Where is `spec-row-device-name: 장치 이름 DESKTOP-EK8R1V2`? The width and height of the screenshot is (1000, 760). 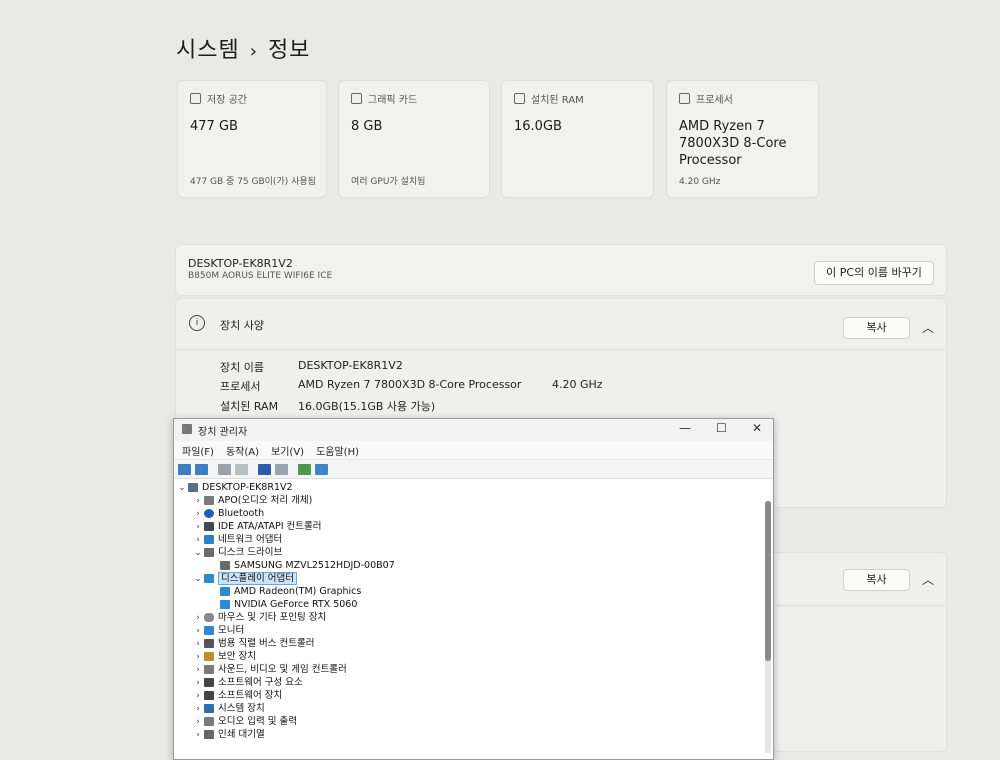
spec-row-device-name: 장치 이름 DESKTOP-EK8R1V2 is located at coordinates (311, 367).